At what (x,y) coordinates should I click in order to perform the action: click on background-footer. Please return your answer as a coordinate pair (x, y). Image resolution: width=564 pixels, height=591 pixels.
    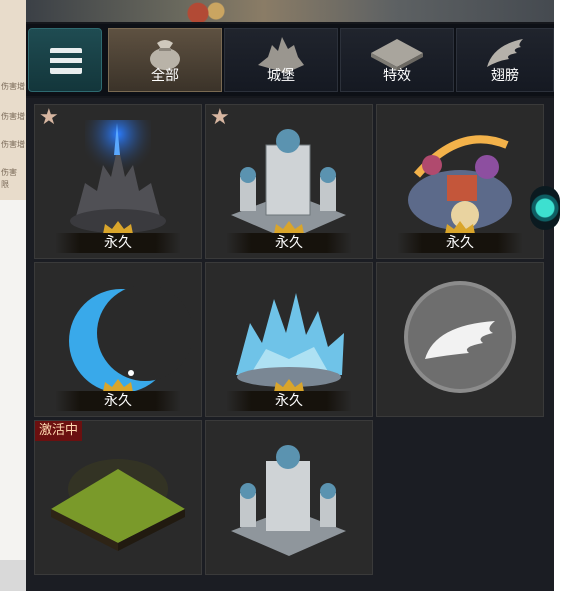
    Looking at the image, I should click on (13, 575).